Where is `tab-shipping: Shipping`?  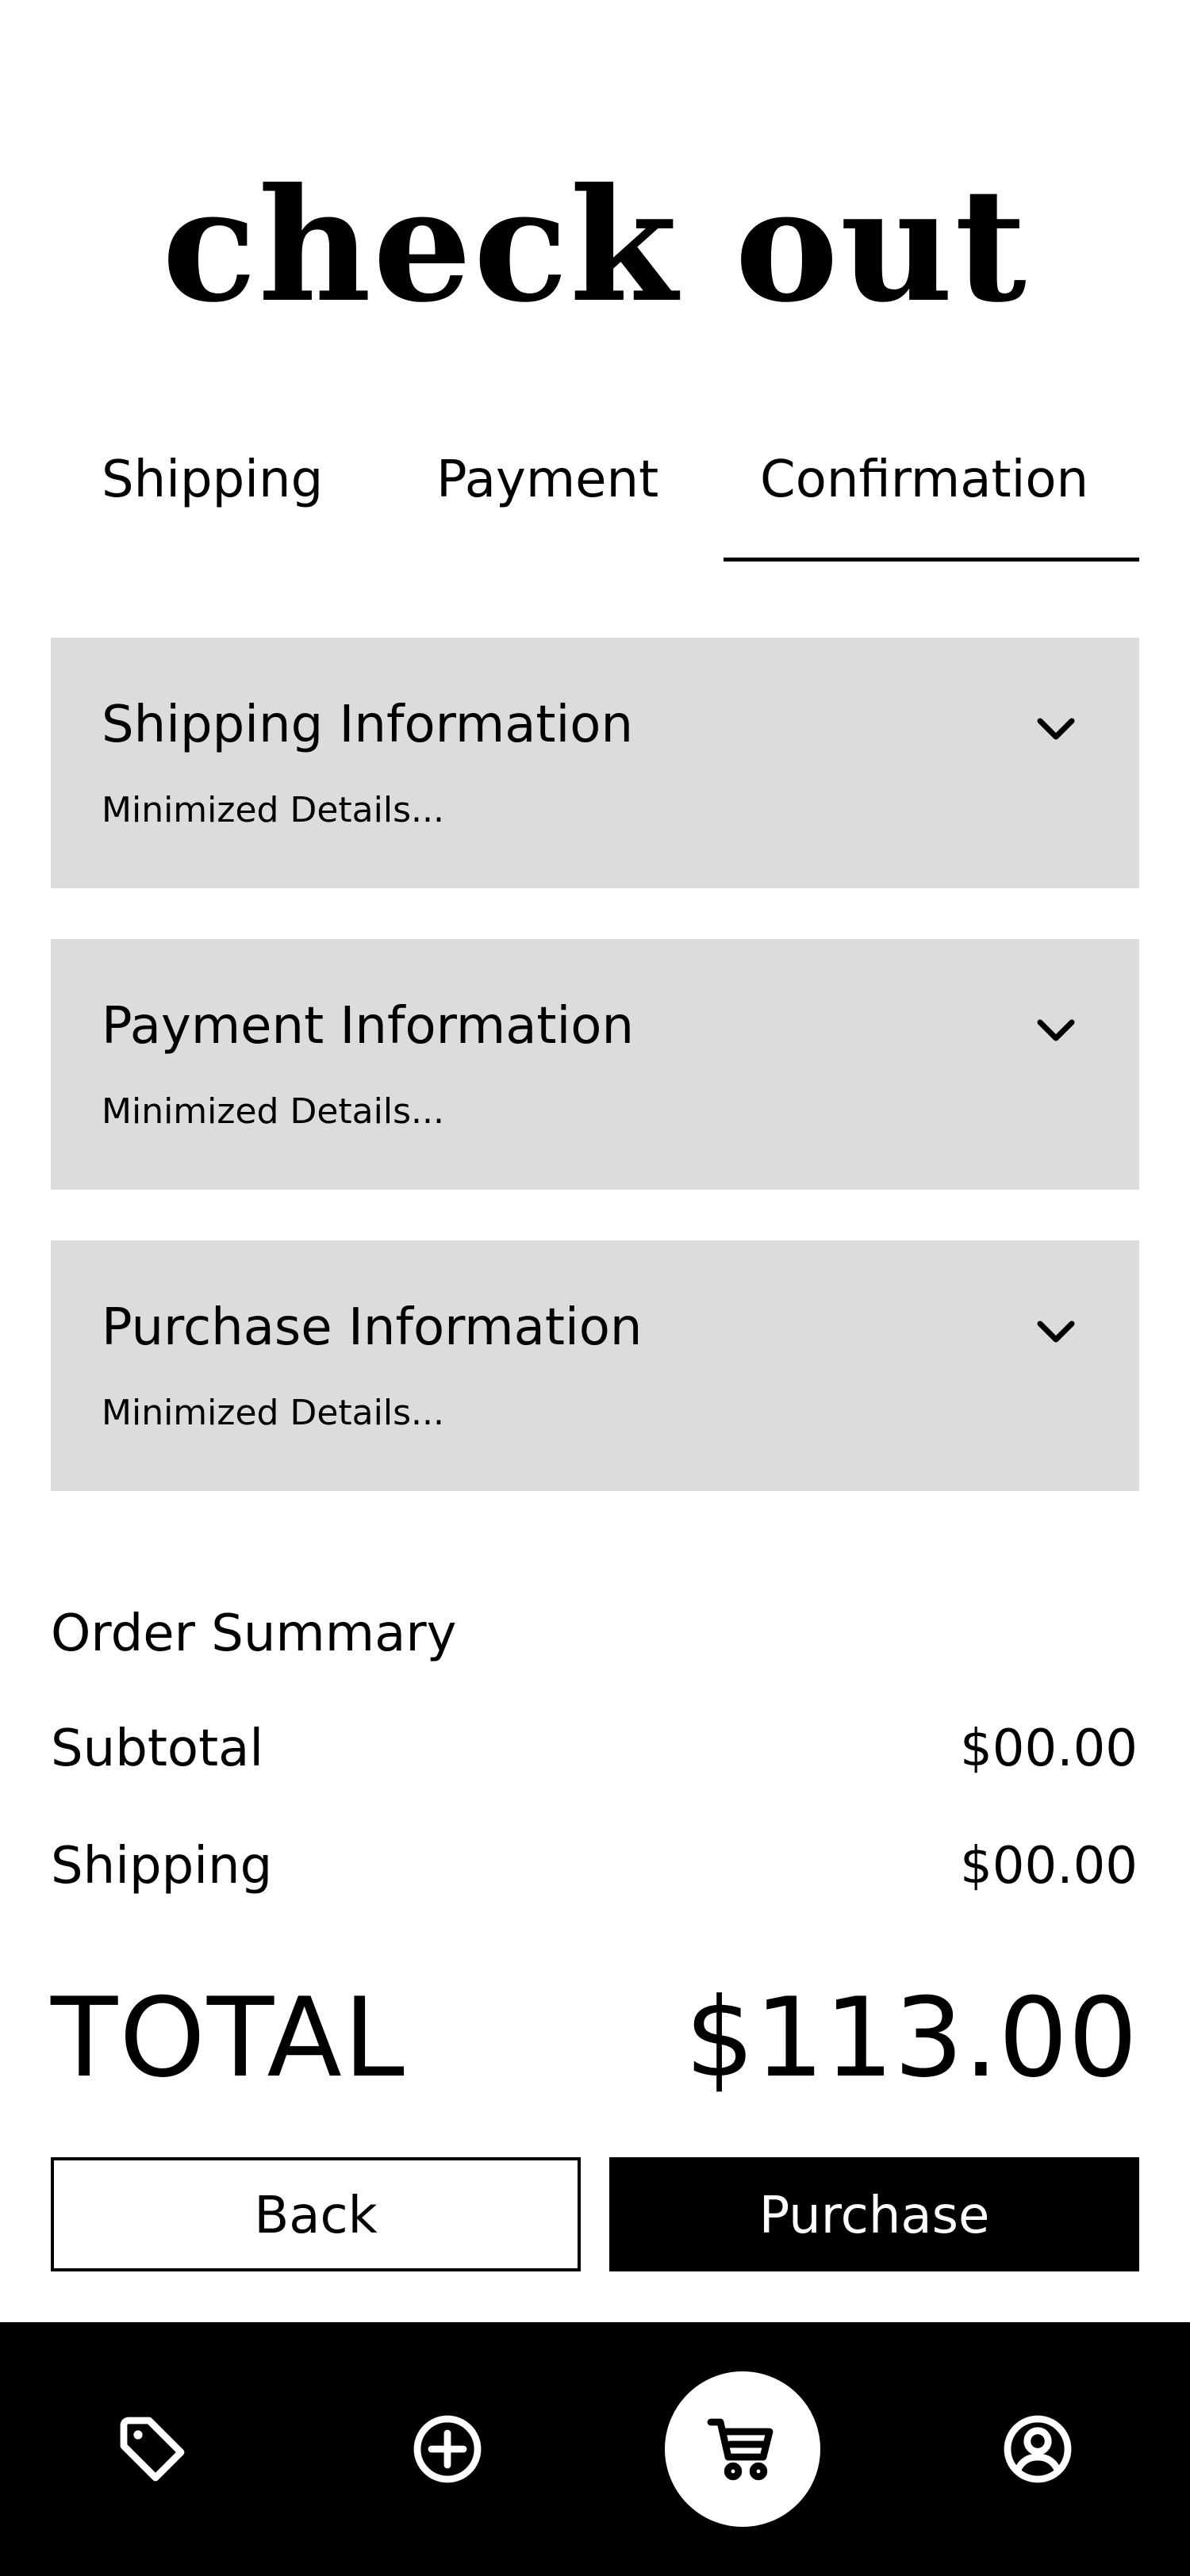
tab-shipping: Shipping is located at coordinates (212, 495).